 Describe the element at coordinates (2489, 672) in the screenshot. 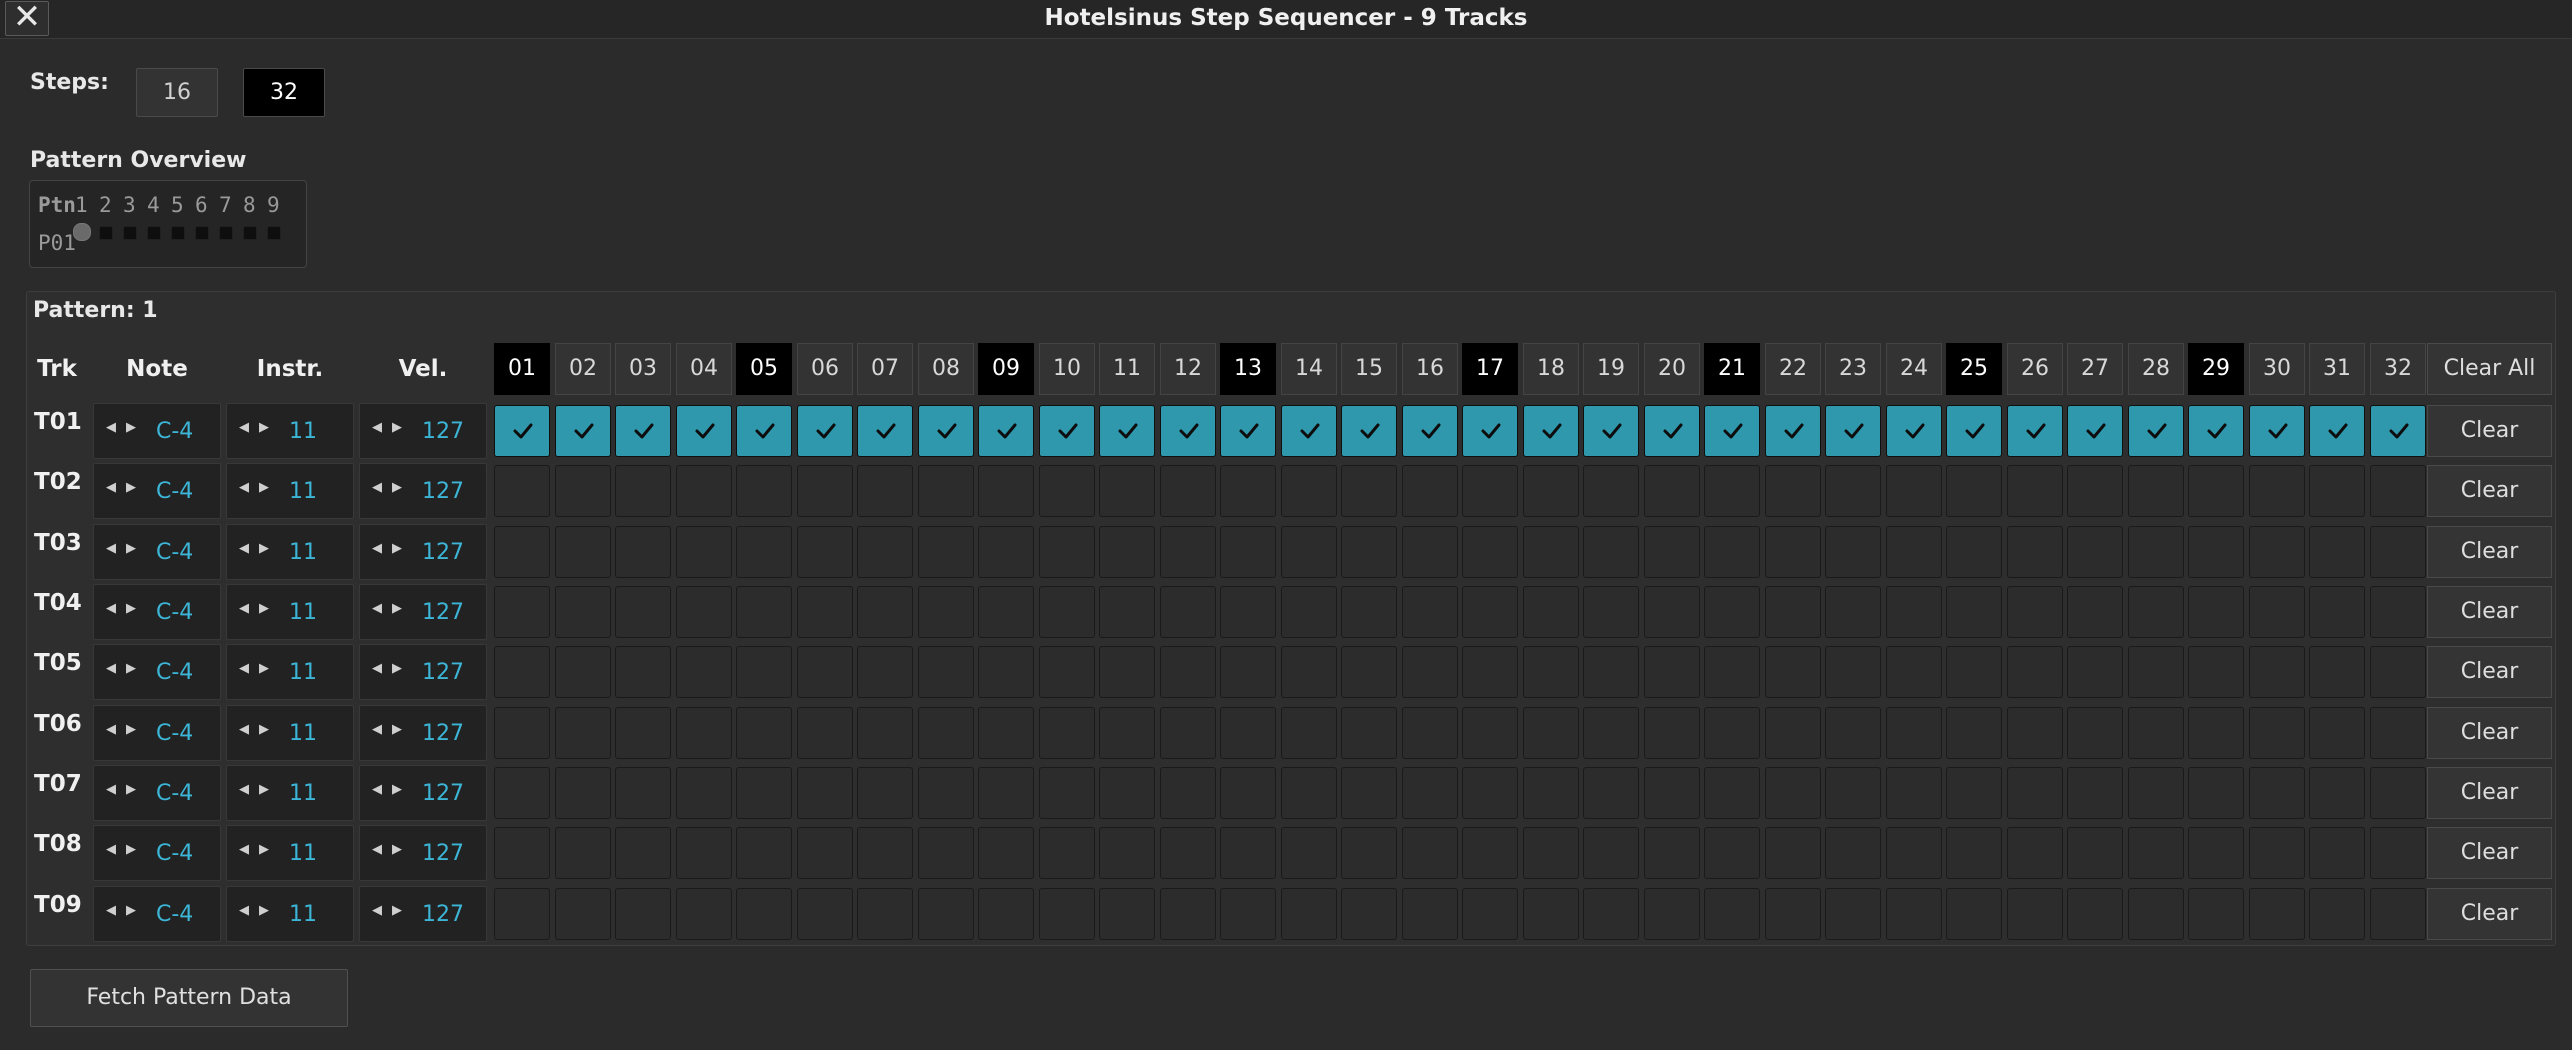

I see `clear-track-button: Clear` at that location.